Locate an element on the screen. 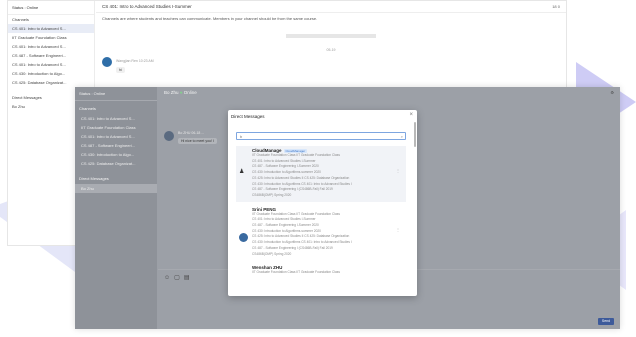 The width and height of the screenshot is (636, 337). search-input: b ⌕ is located at coordinates (321, 136).